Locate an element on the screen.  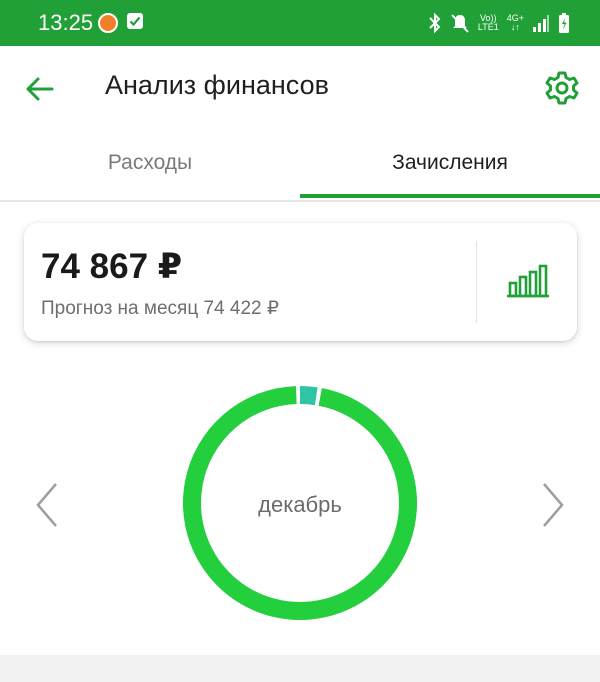
status-bar: 13:25 Vo)) LTE1 4G+ ↓↑ is located at coordinates (300, 23).